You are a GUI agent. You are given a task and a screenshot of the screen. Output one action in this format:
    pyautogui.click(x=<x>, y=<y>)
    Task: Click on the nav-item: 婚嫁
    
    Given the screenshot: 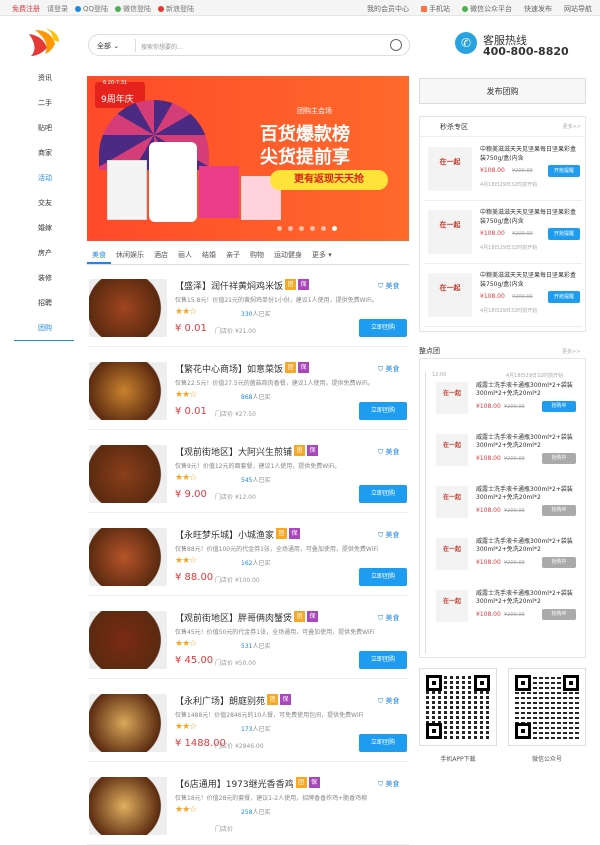 What is the action you would take?
    pyautogui.click(x=44, y=228)
    